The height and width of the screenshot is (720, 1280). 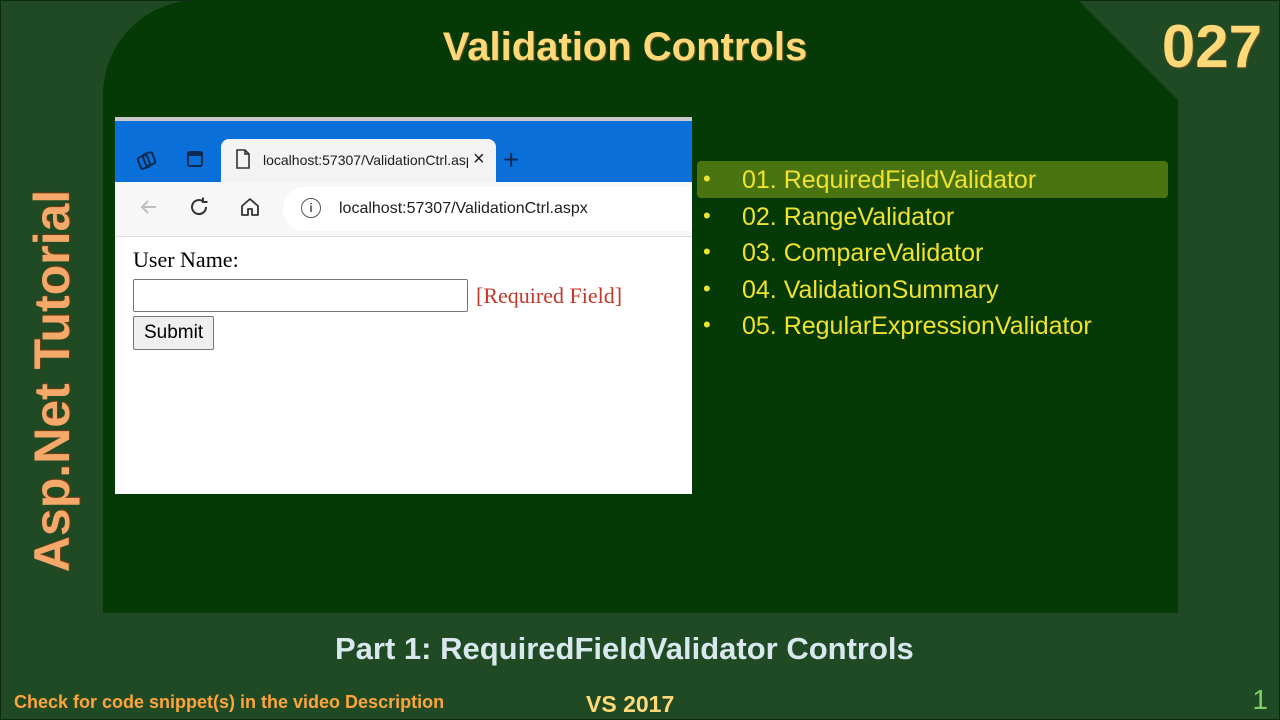 I want to click on topic-text: 02. RangeValidator, so click(x=848, y=216).